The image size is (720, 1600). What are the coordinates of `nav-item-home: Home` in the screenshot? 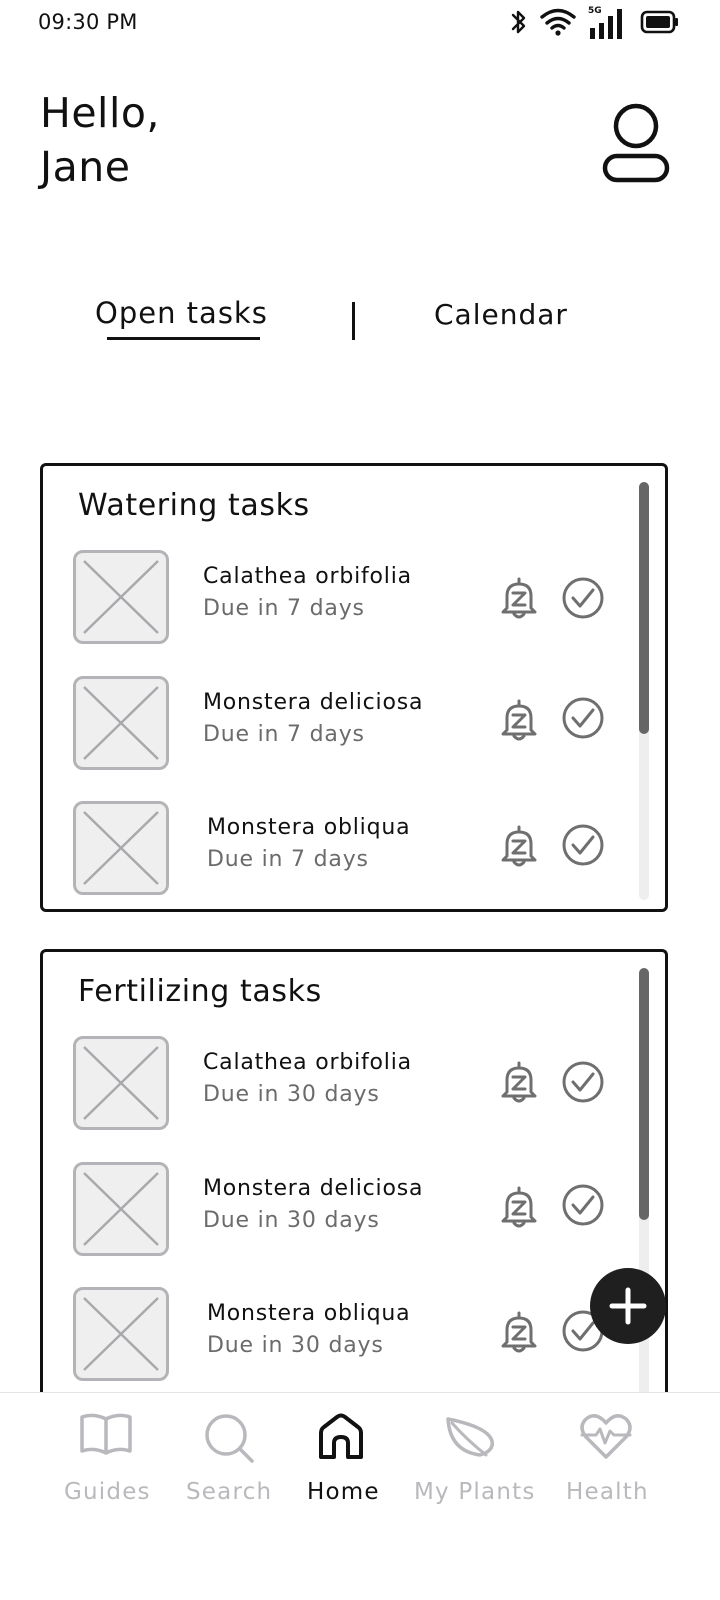 It's located at (350, 1458).